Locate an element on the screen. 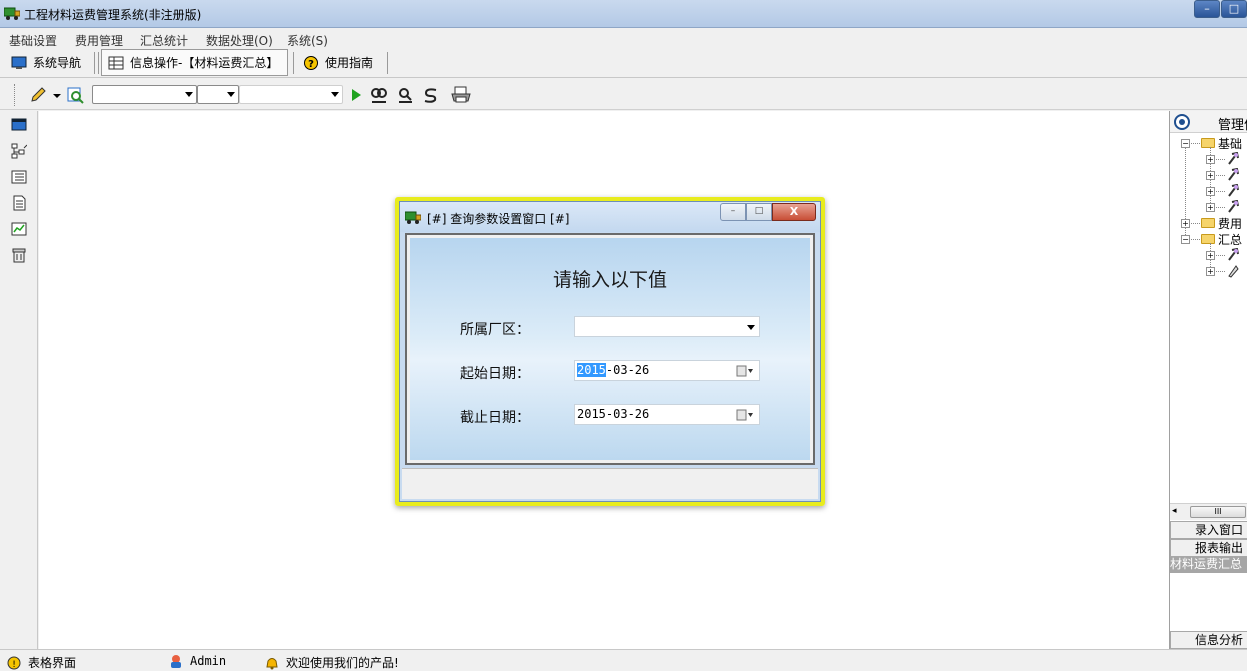 The height and width of the screenshot is (671, 1247). tree-node-label: 基础 is located at coordinates (1230, 144).